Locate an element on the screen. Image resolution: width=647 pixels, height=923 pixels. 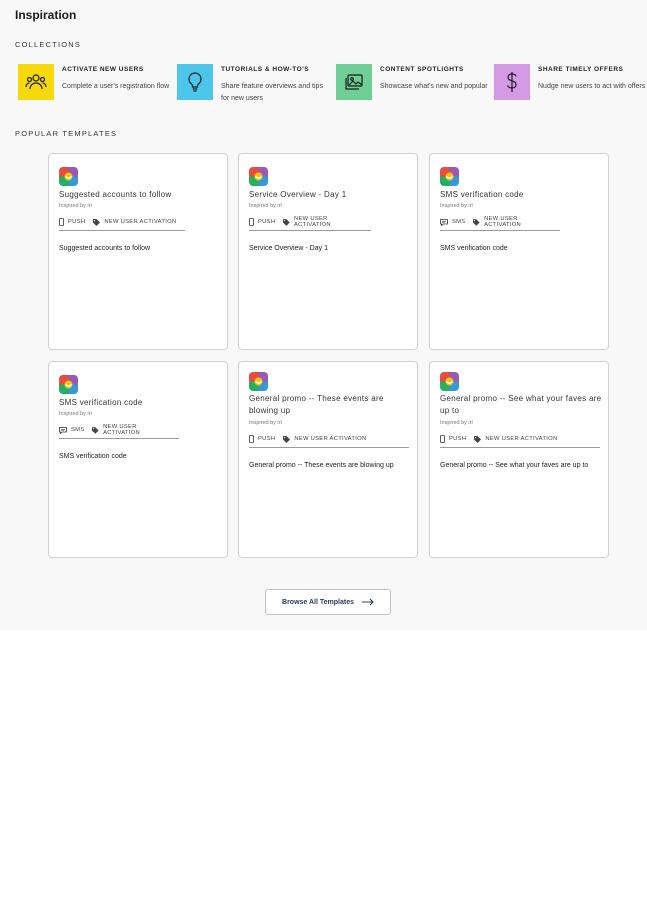
collection-title: SHARE TIMELY OFFERS is located at coordinates (581, 69).